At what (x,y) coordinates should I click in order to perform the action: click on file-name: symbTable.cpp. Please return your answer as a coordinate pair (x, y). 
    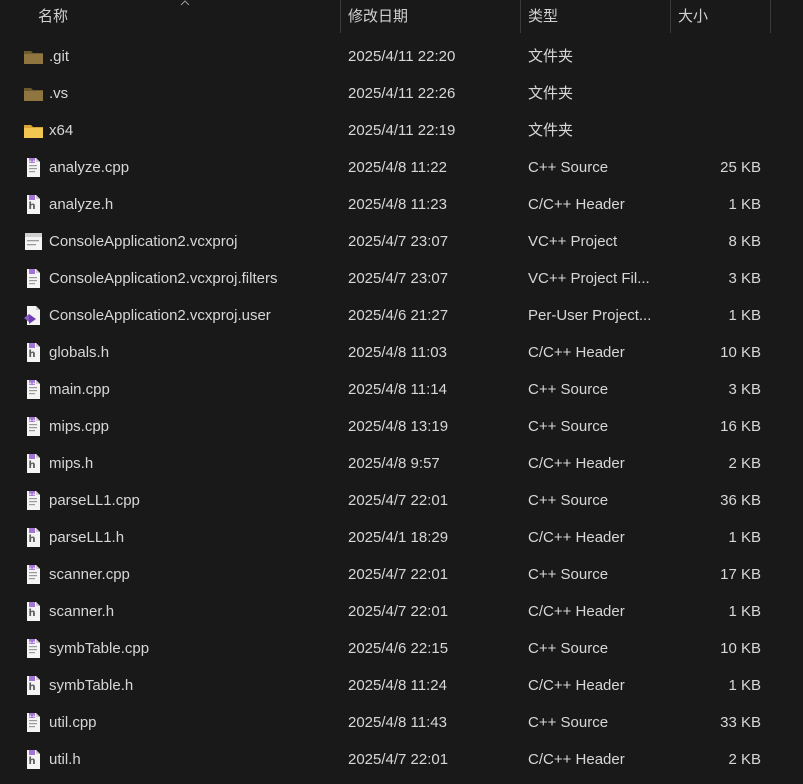
    Looking at the image, I should click on (99, 648).